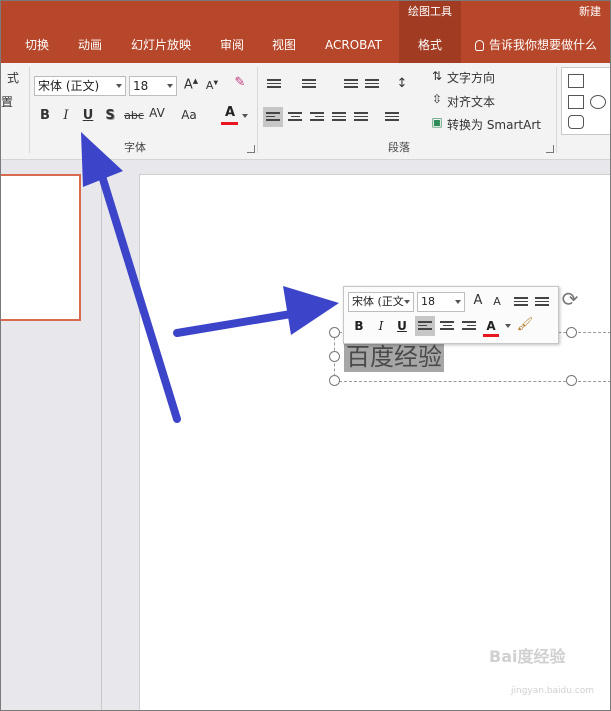 The image size is (611, 711). I want to click on arrow-to-underline-head, so click(102, 159).